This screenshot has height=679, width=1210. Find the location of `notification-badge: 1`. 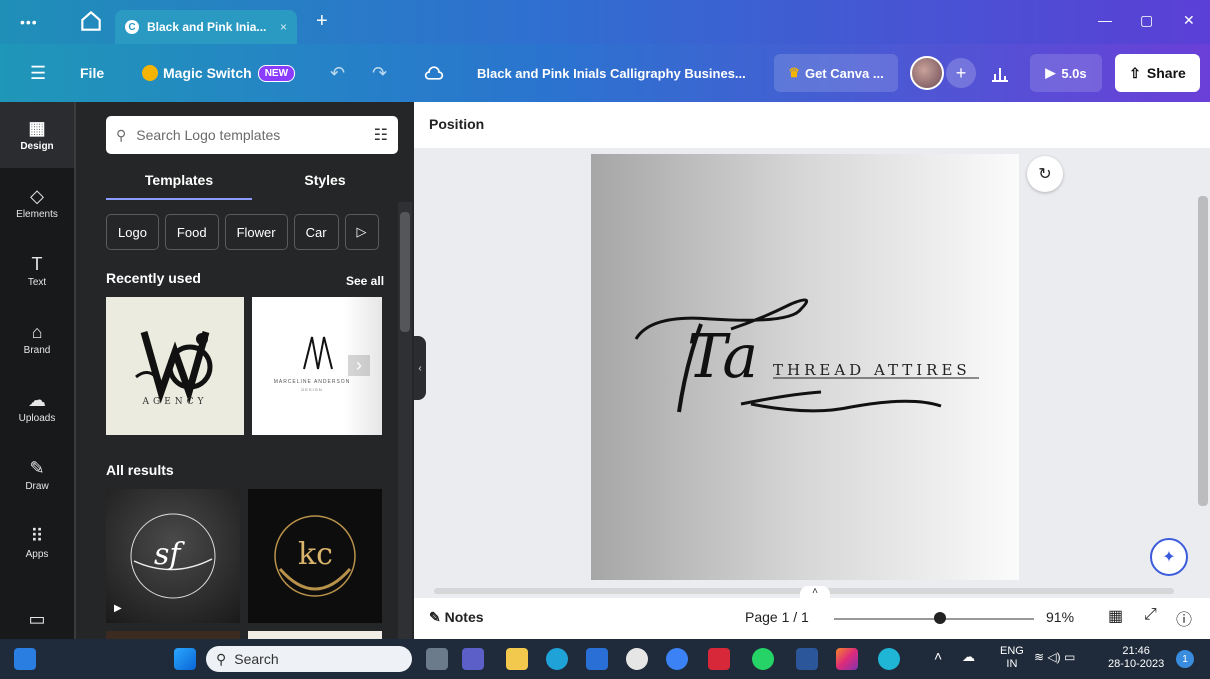

notification-badge: 1 is located at coordinates (1185, 659).